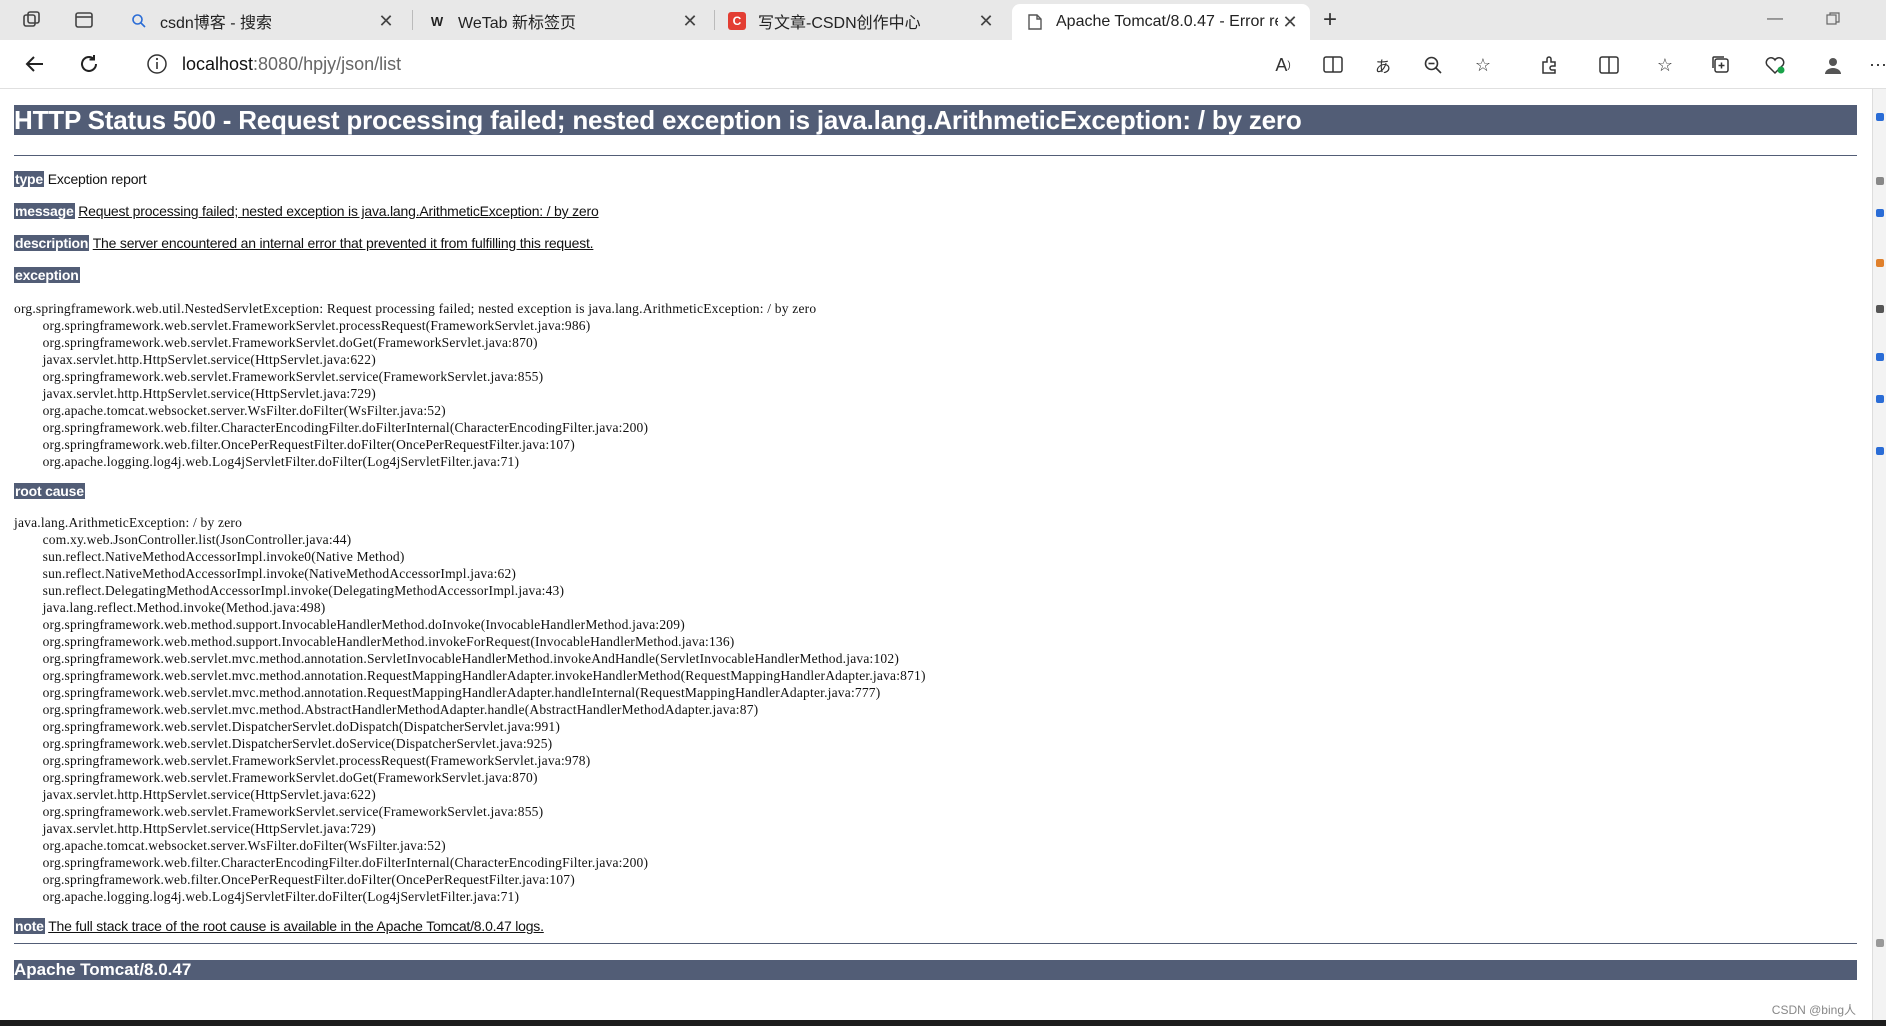  What do you see at coordinates (1283, 65) in the screenshot?
I see `read-aloud-icon: A)` at bounding box center [1283, 65].